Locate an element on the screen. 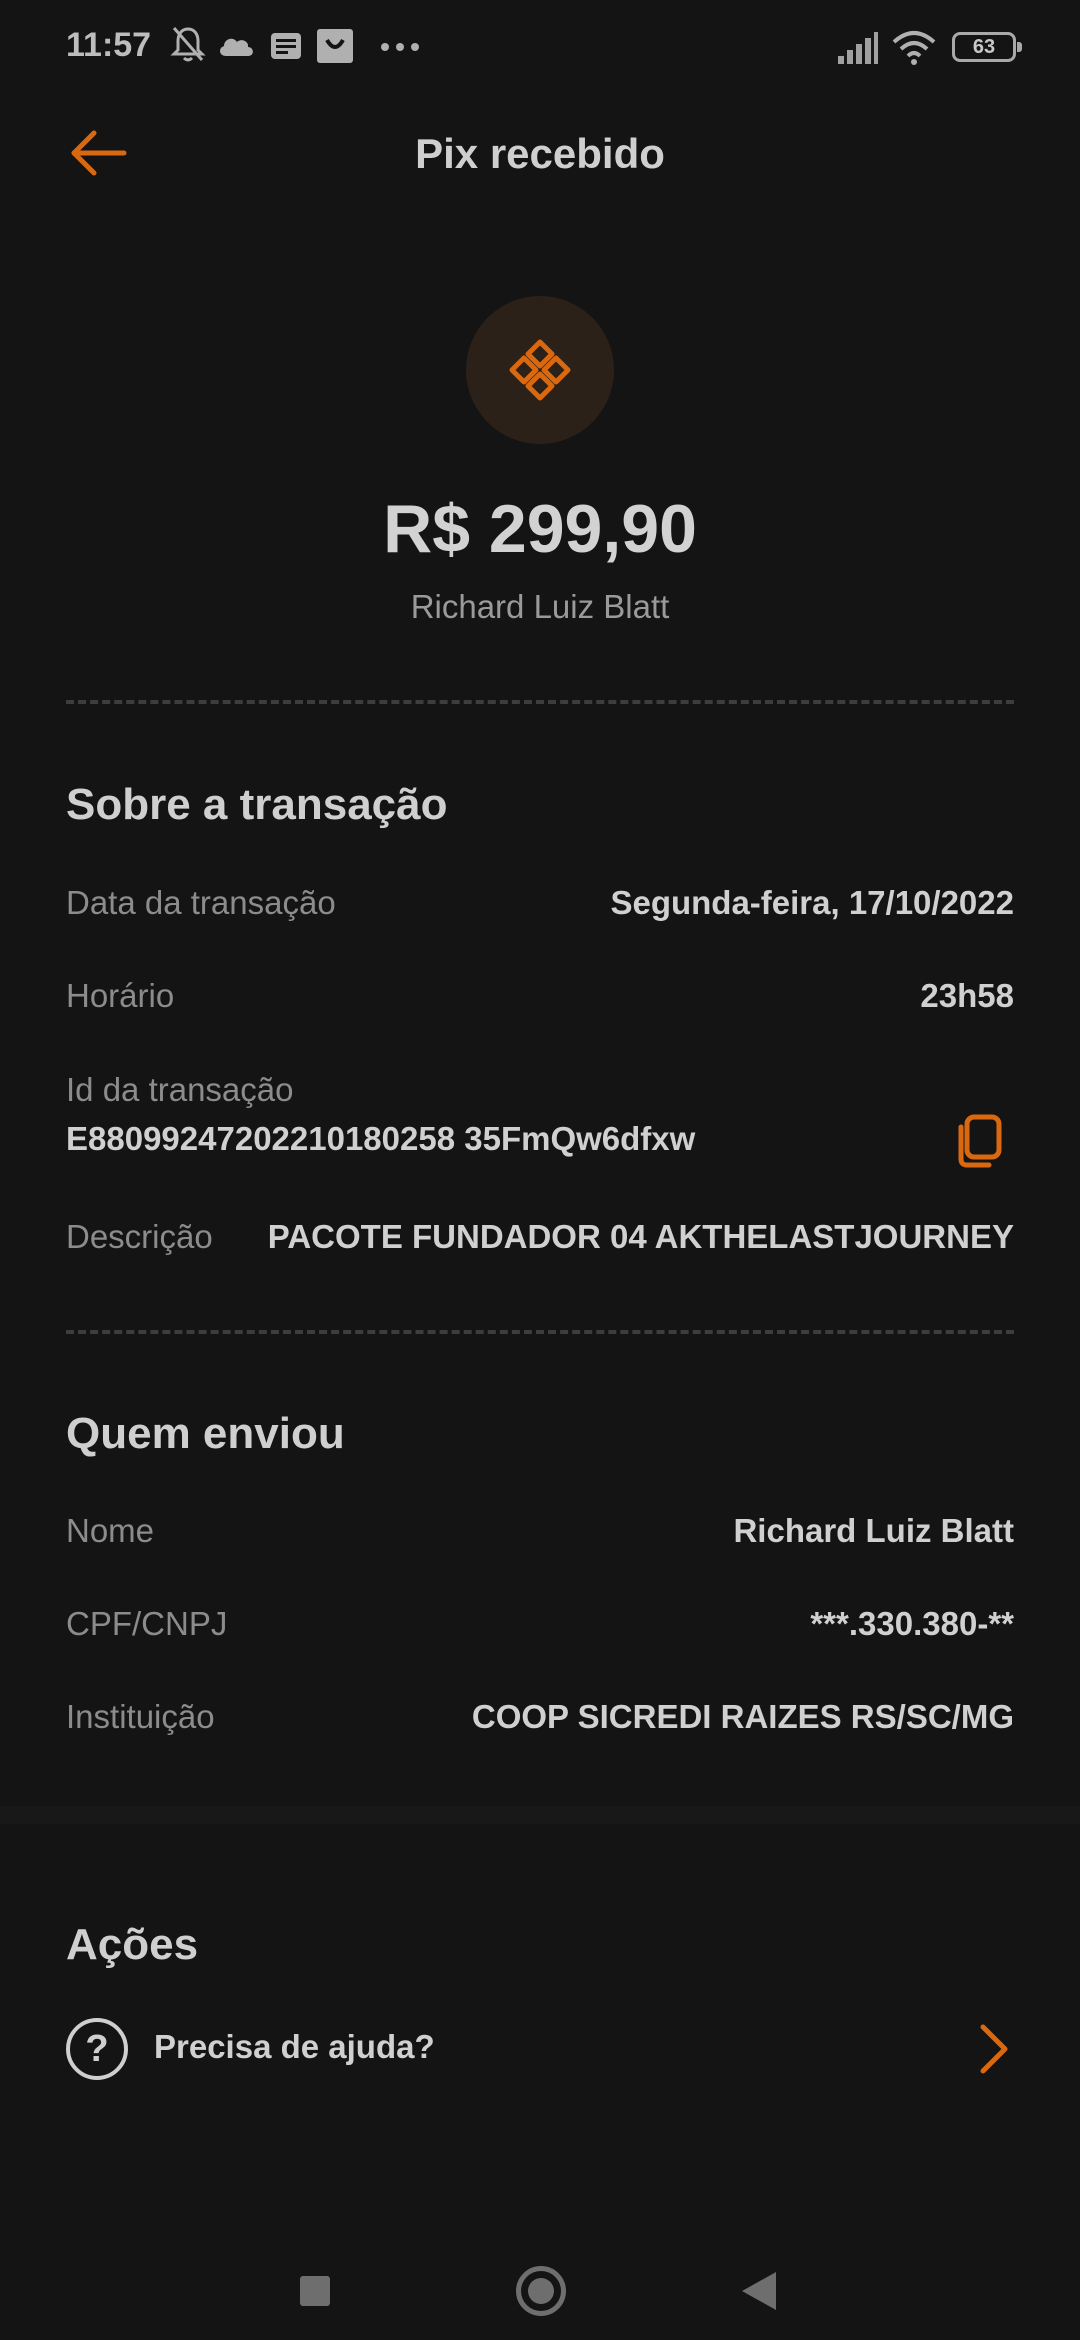  help-question-icon: ? is located at coordinates (97, 2049).